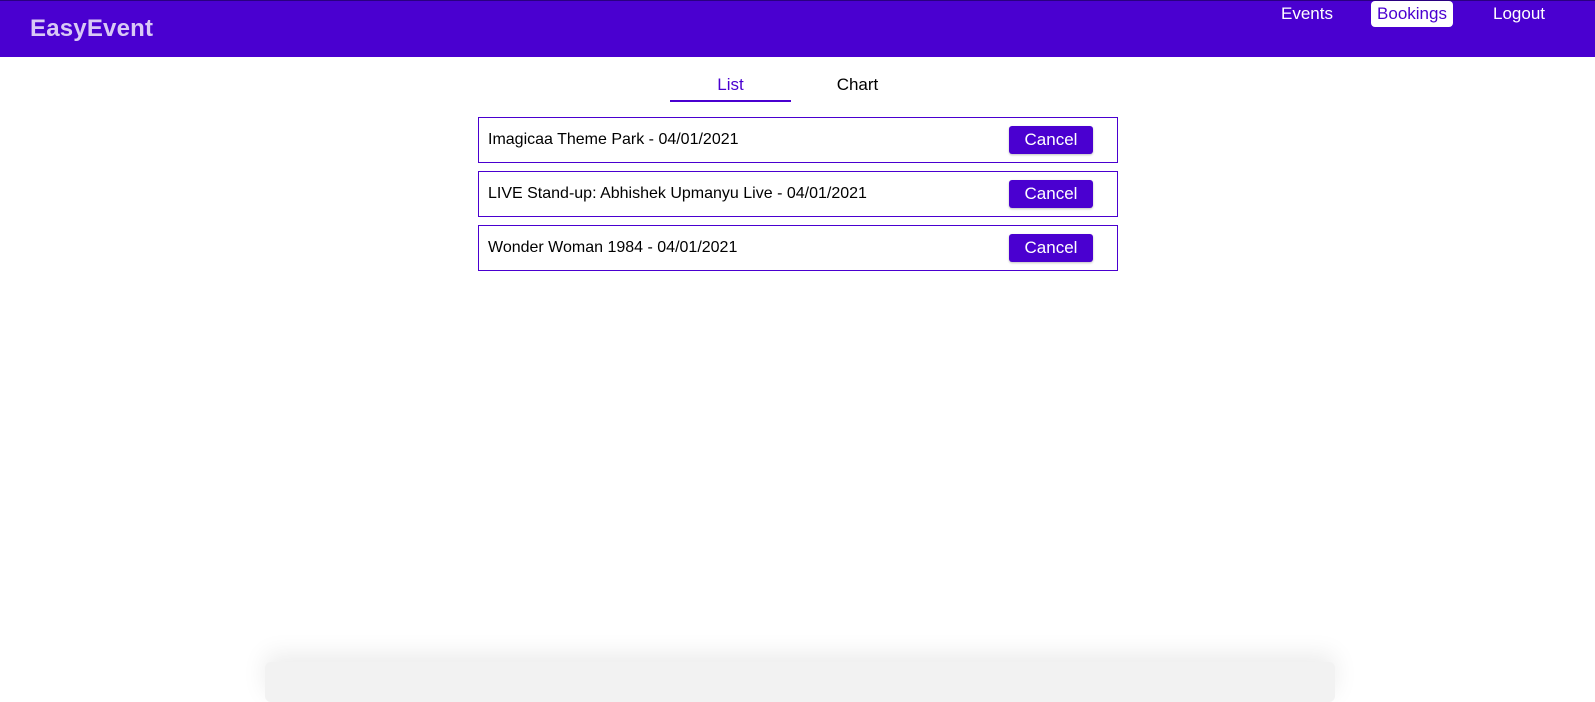 This screenshot has width=1595, height=702. I want to click on booking-item: Wonder Woman 1984 - 04/01/2021 Cancel, so click(798, 248).